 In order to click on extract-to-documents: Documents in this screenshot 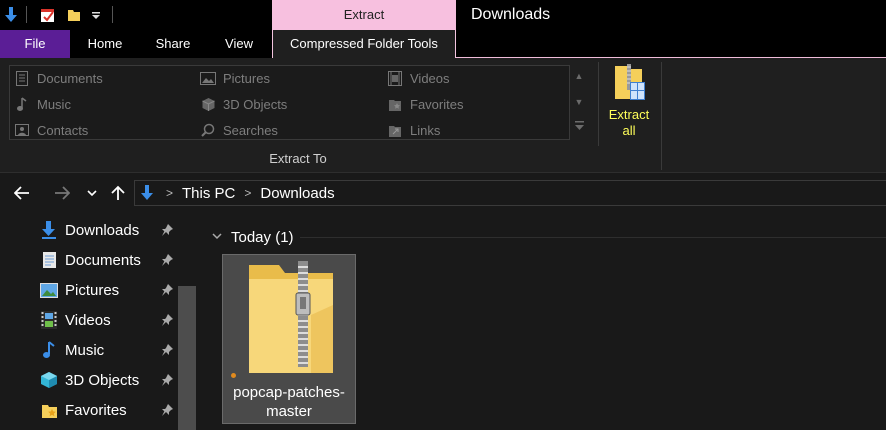, I will do `click(58, 78)`.